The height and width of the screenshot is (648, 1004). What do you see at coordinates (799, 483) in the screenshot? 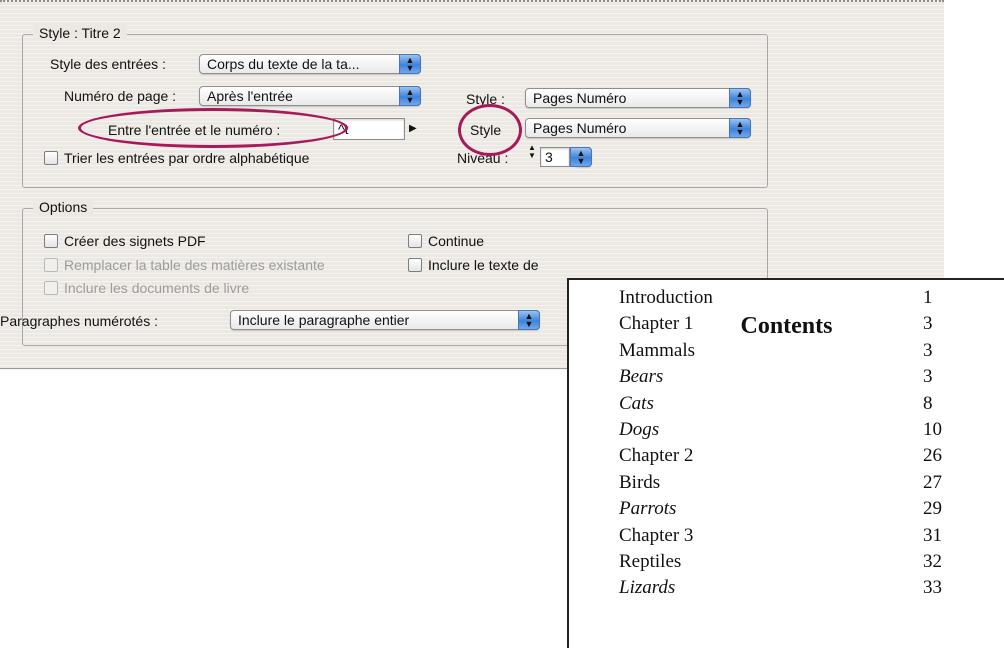
I see `toc-entry: Birds 27` at bounding box center [799, 483].